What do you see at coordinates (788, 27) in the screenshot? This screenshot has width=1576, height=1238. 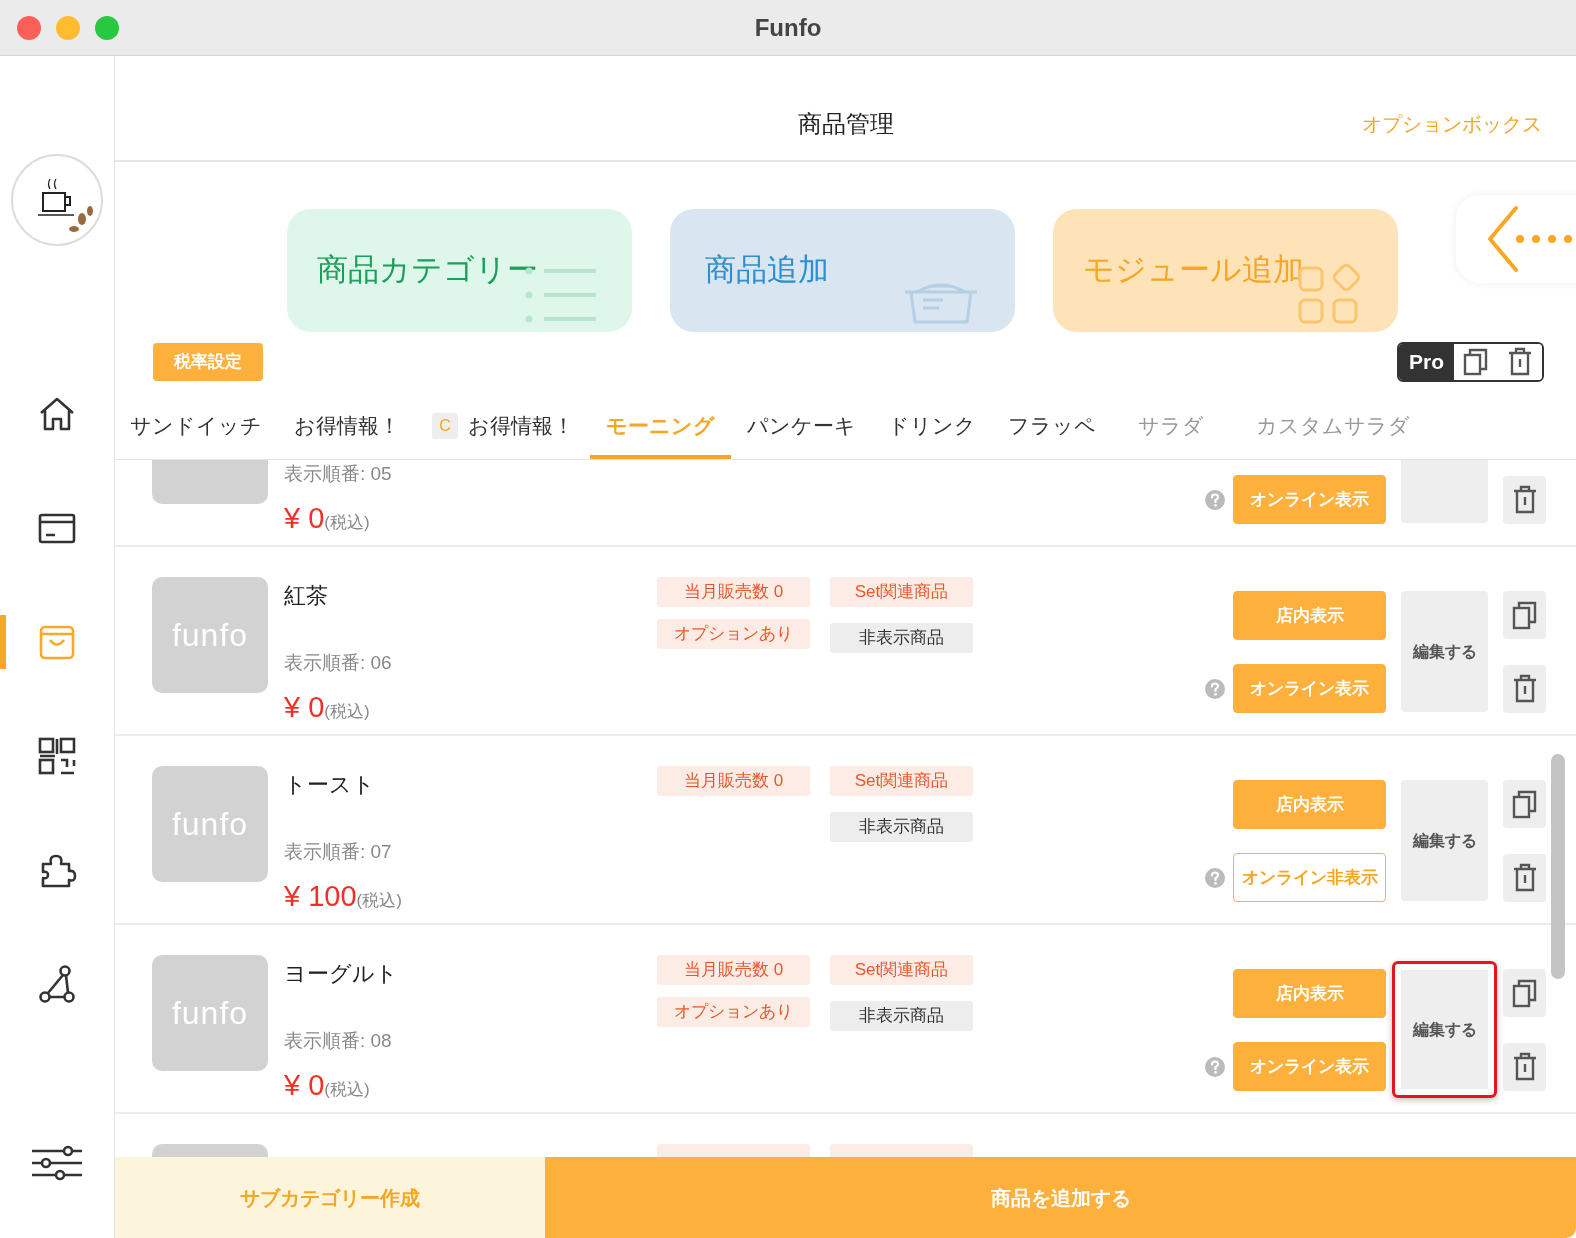 I see `window-title: Funfo` at bounding box center [788, 27].